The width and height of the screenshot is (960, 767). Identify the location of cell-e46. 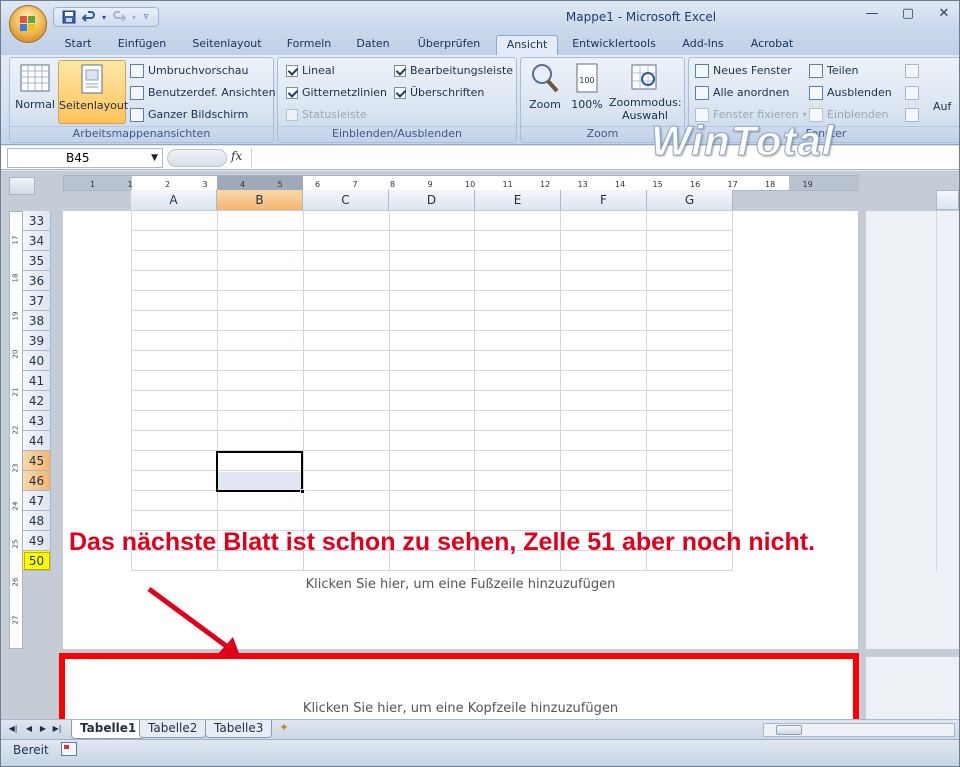
(518, 480).